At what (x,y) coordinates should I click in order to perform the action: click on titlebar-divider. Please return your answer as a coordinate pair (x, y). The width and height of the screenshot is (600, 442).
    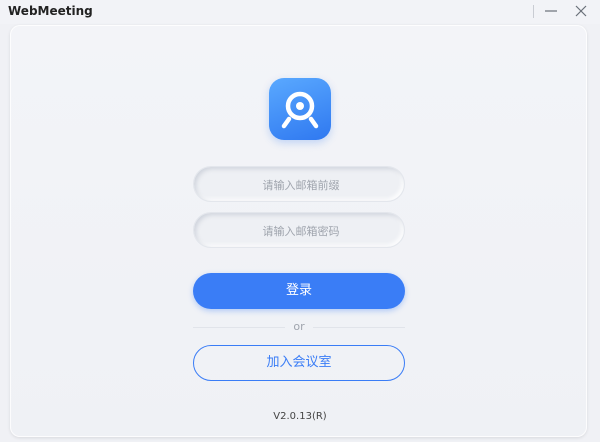
    Looking at the image, I should click on (533, 11).